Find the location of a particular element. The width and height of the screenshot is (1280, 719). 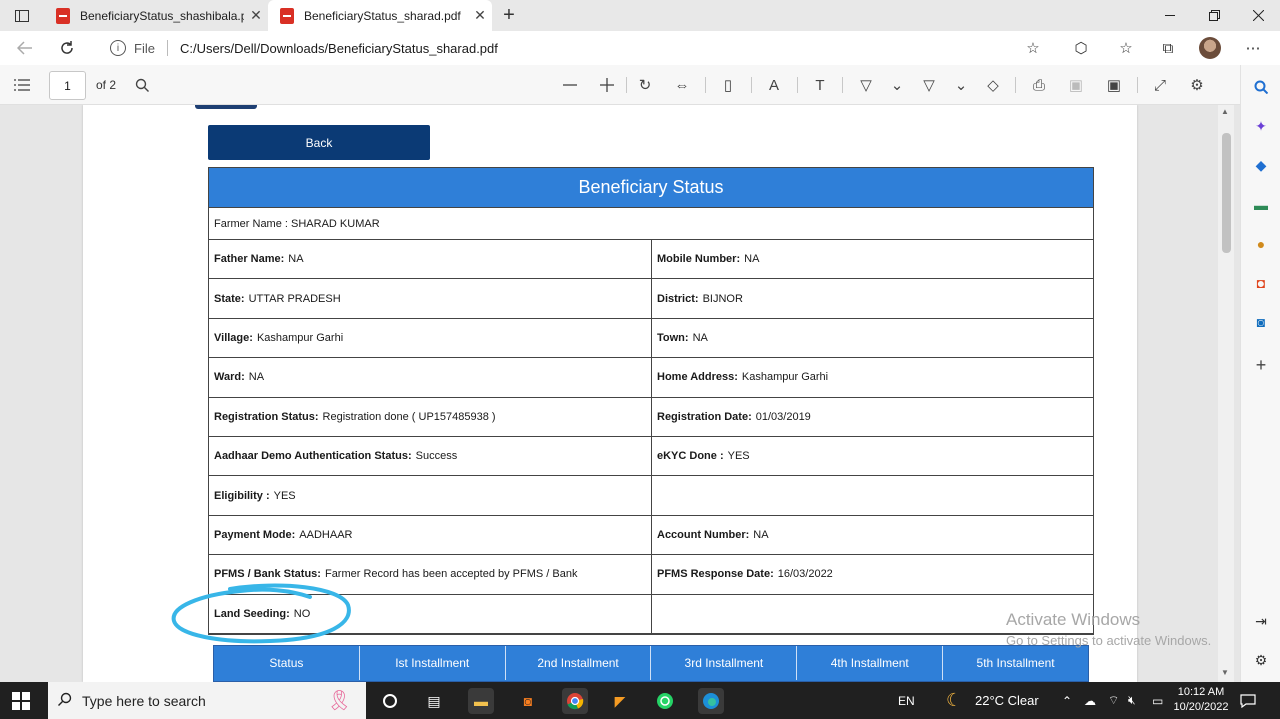

whatsapp-icon is located at coordinates (665, 701).